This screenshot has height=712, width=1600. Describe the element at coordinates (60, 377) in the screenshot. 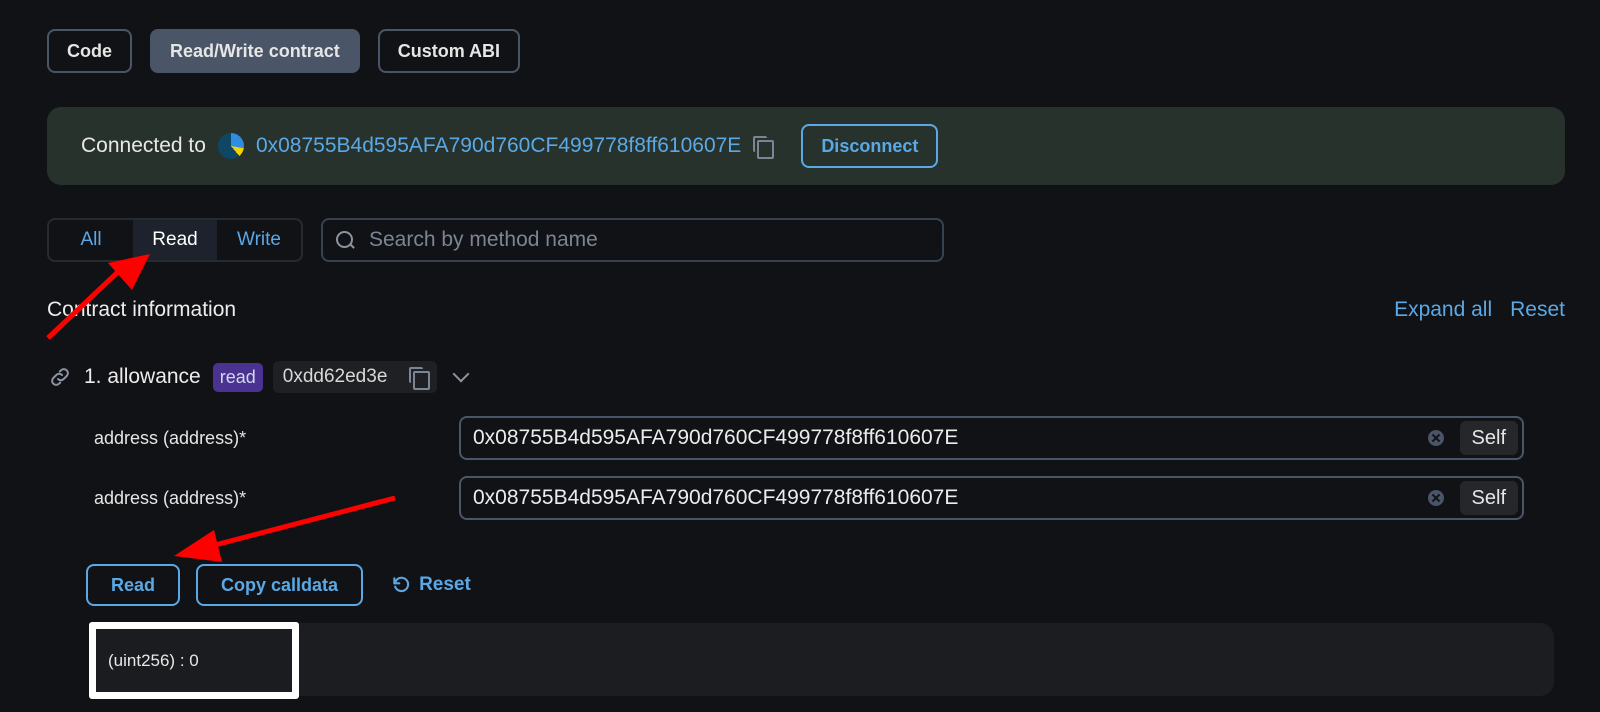

I see `link-icon` at that location.